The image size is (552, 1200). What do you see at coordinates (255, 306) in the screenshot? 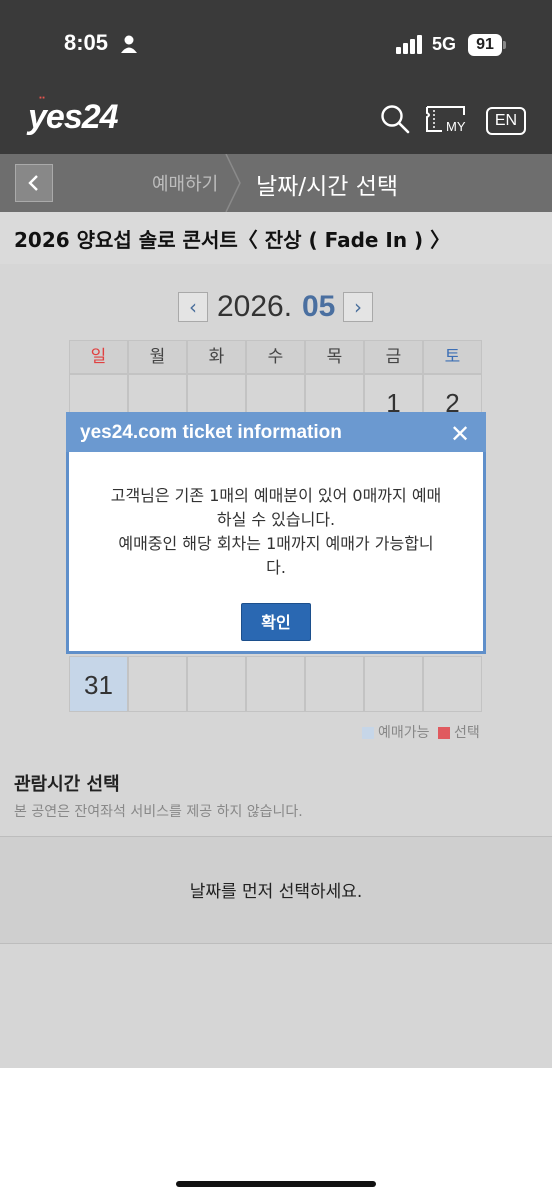
I see `calendar-year: 2026.` at bounding box center [255, 306].